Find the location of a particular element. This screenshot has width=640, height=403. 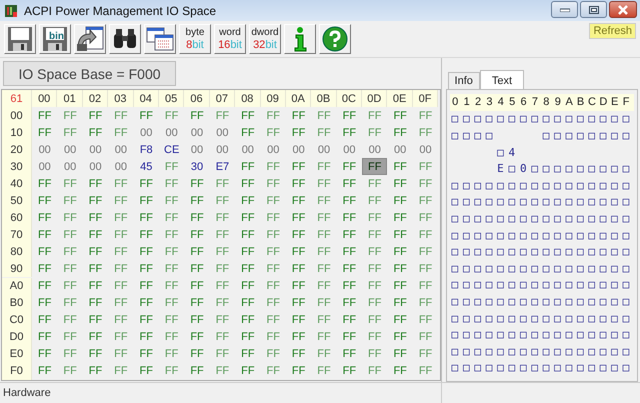

panel-tab: Text is located at coordinates (502, 79).